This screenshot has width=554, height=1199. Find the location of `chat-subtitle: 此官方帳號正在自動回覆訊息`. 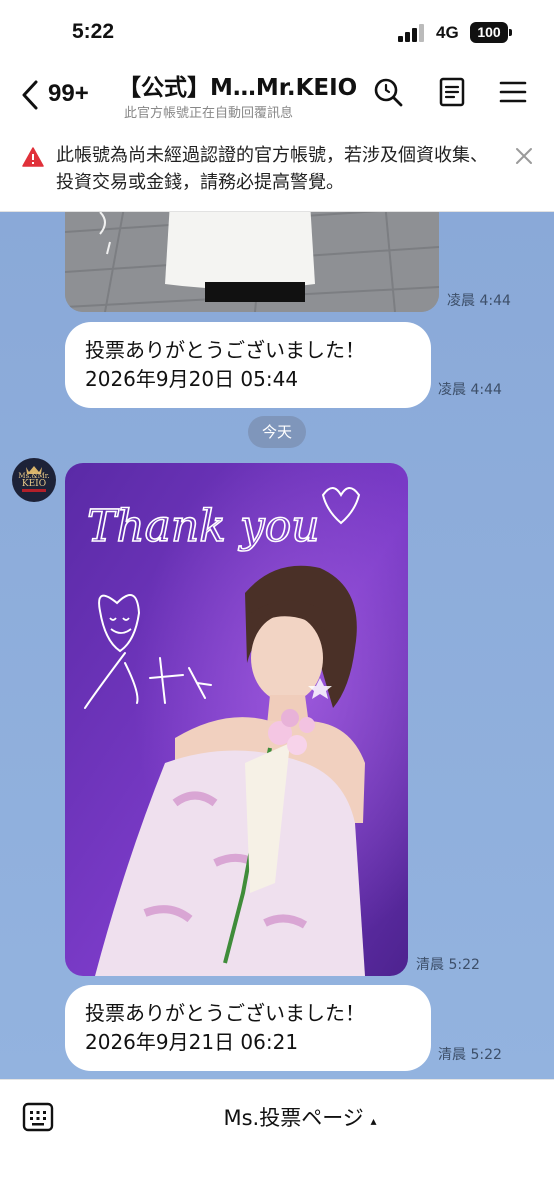

chat-subtitle: 此官方帳號正在自動回覆訊息 is located at coordinates (209, 113).